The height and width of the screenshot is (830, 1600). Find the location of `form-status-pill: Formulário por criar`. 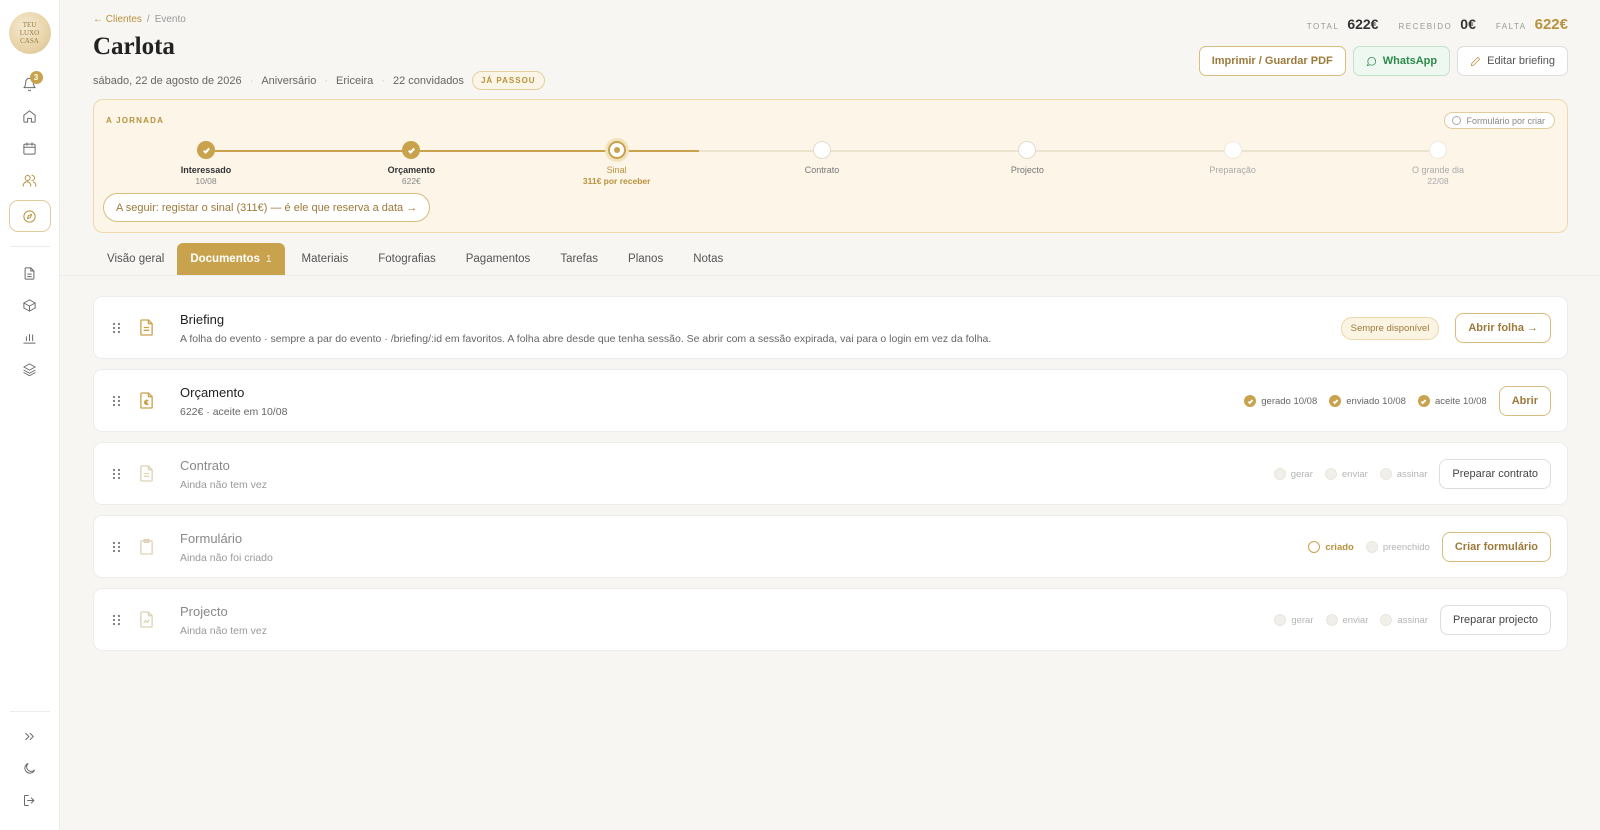

form-status-pill: Formulário por criar is located at coordinates (1499, 120).